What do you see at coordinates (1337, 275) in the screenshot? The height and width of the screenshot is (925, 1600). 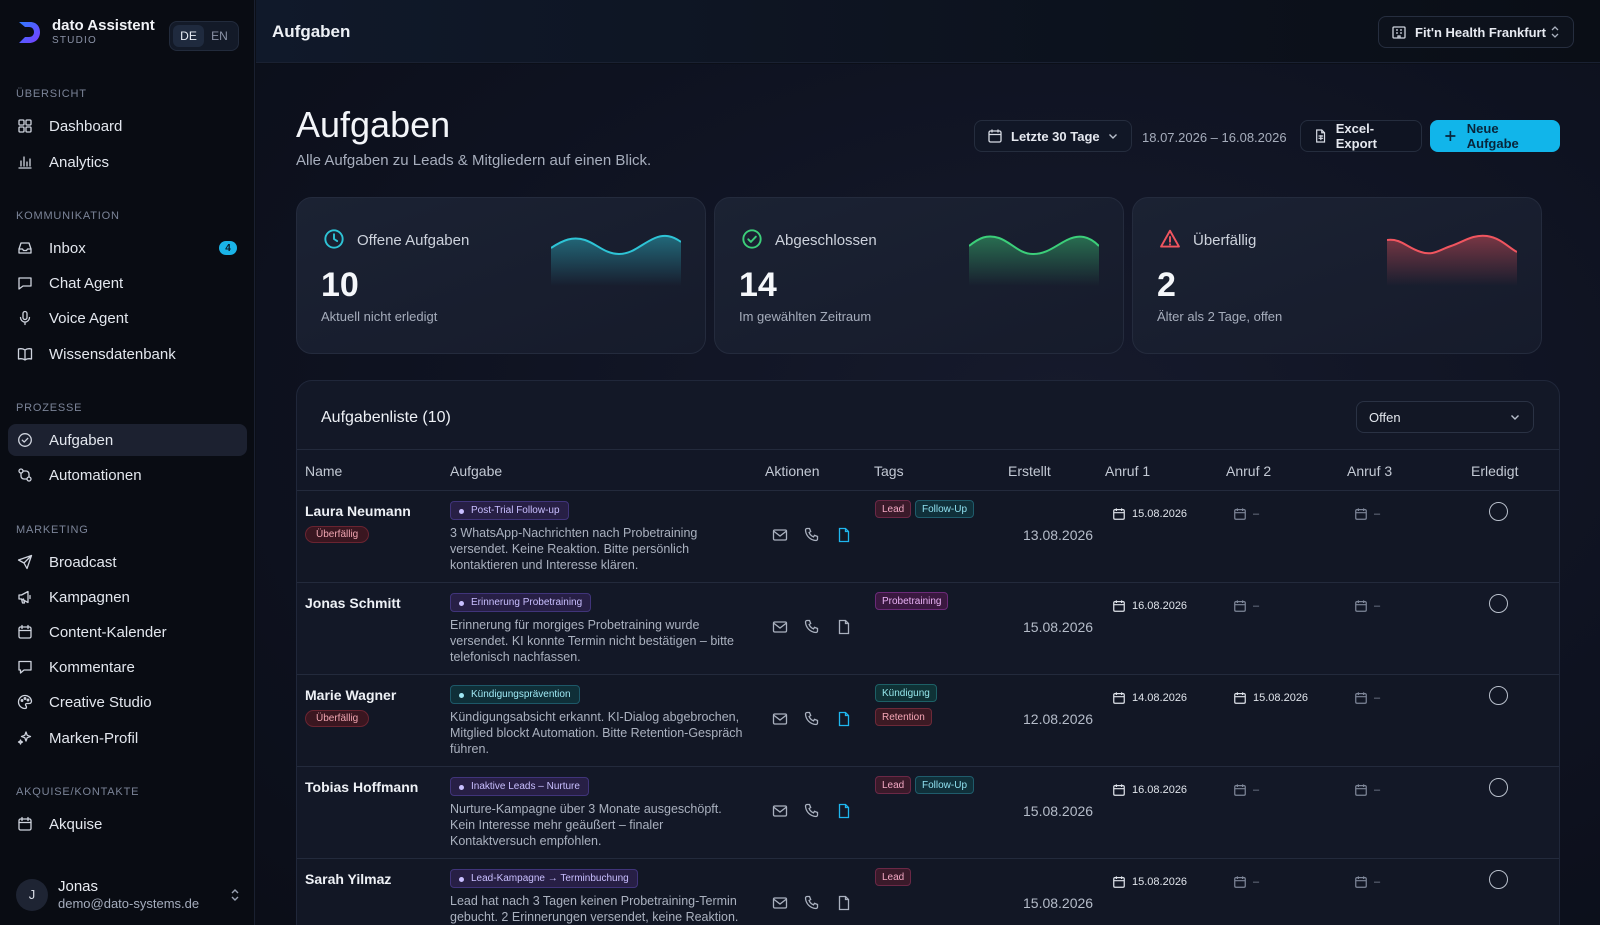 I see `kpi-card-ueberfaellig: Überfällig 2 Älter als 2 Tage, offen` at bounding box center [1337, 275].